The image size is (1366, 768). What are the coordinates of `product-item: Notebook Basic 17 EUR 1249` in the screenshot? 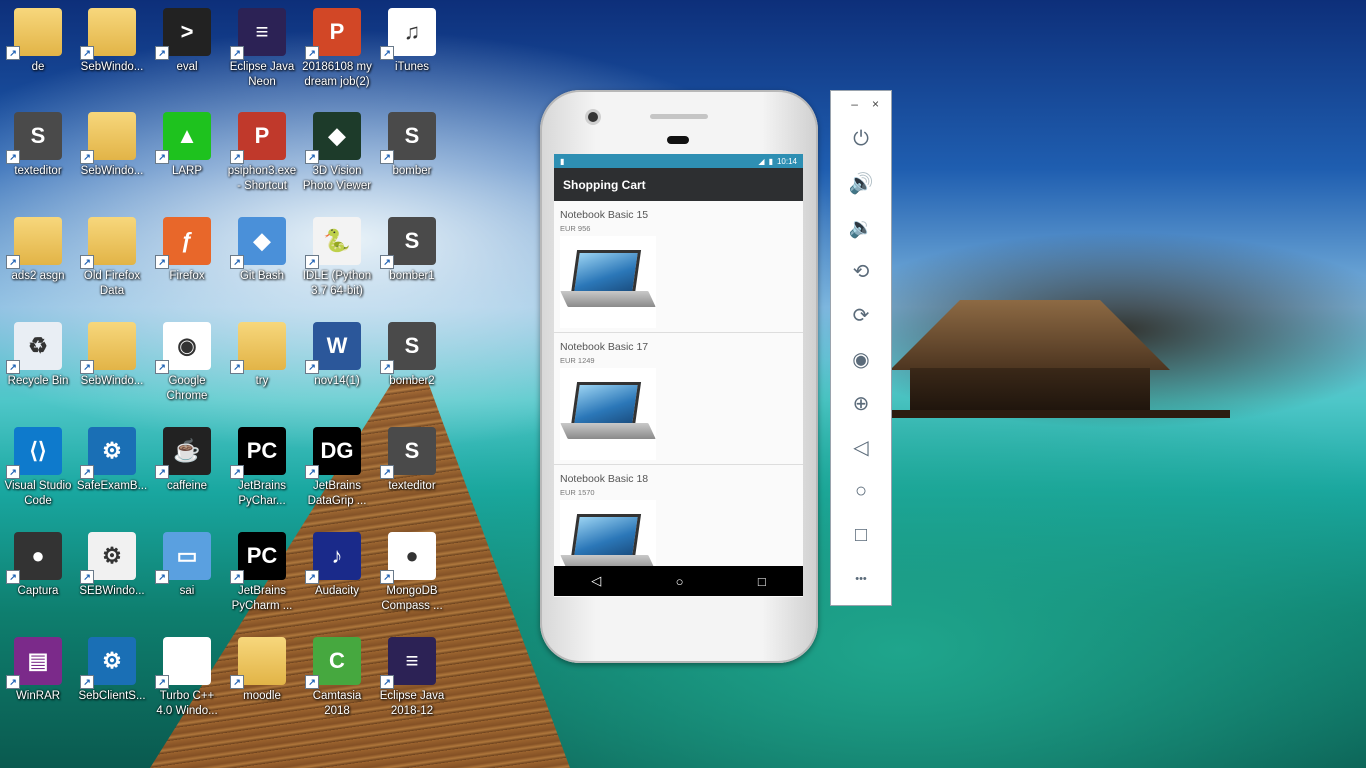 It's located at (678, 399).